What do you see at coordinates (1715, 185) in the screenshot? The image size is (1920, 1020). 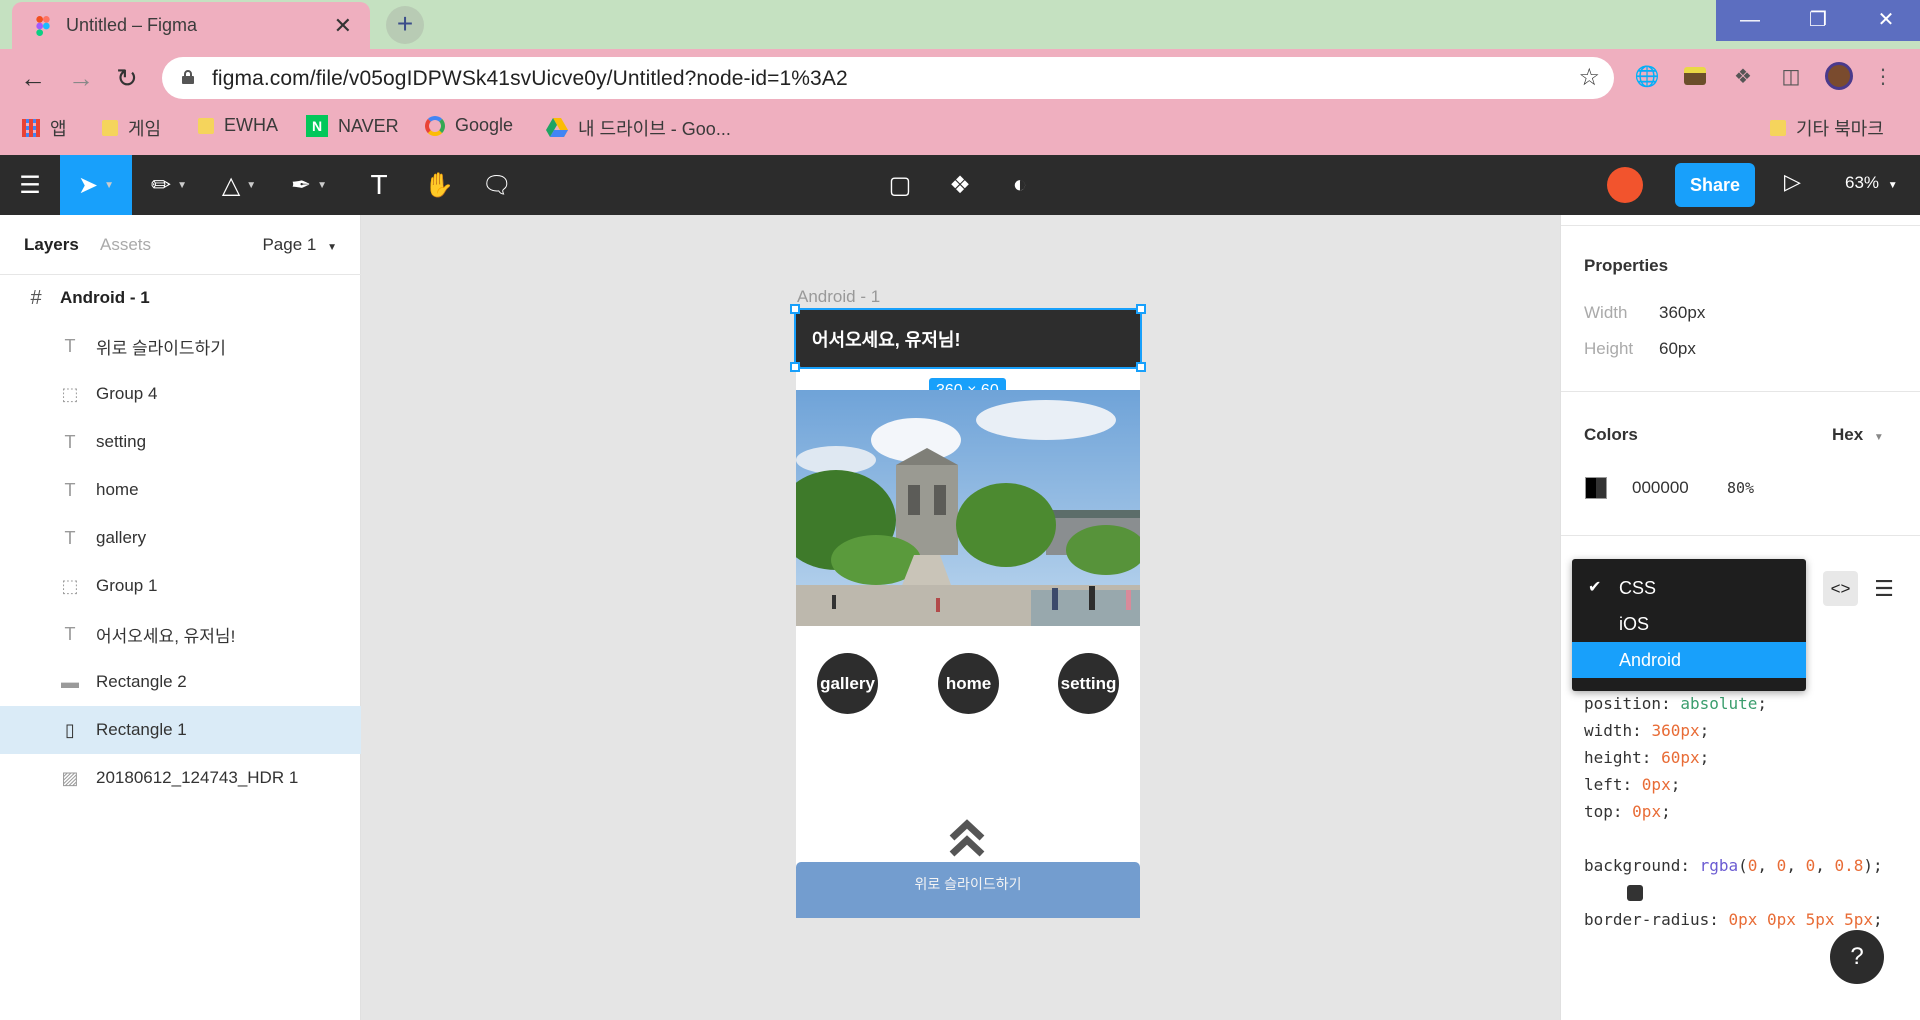 I see `share-button: Share` at bounding box center [1715, 185].